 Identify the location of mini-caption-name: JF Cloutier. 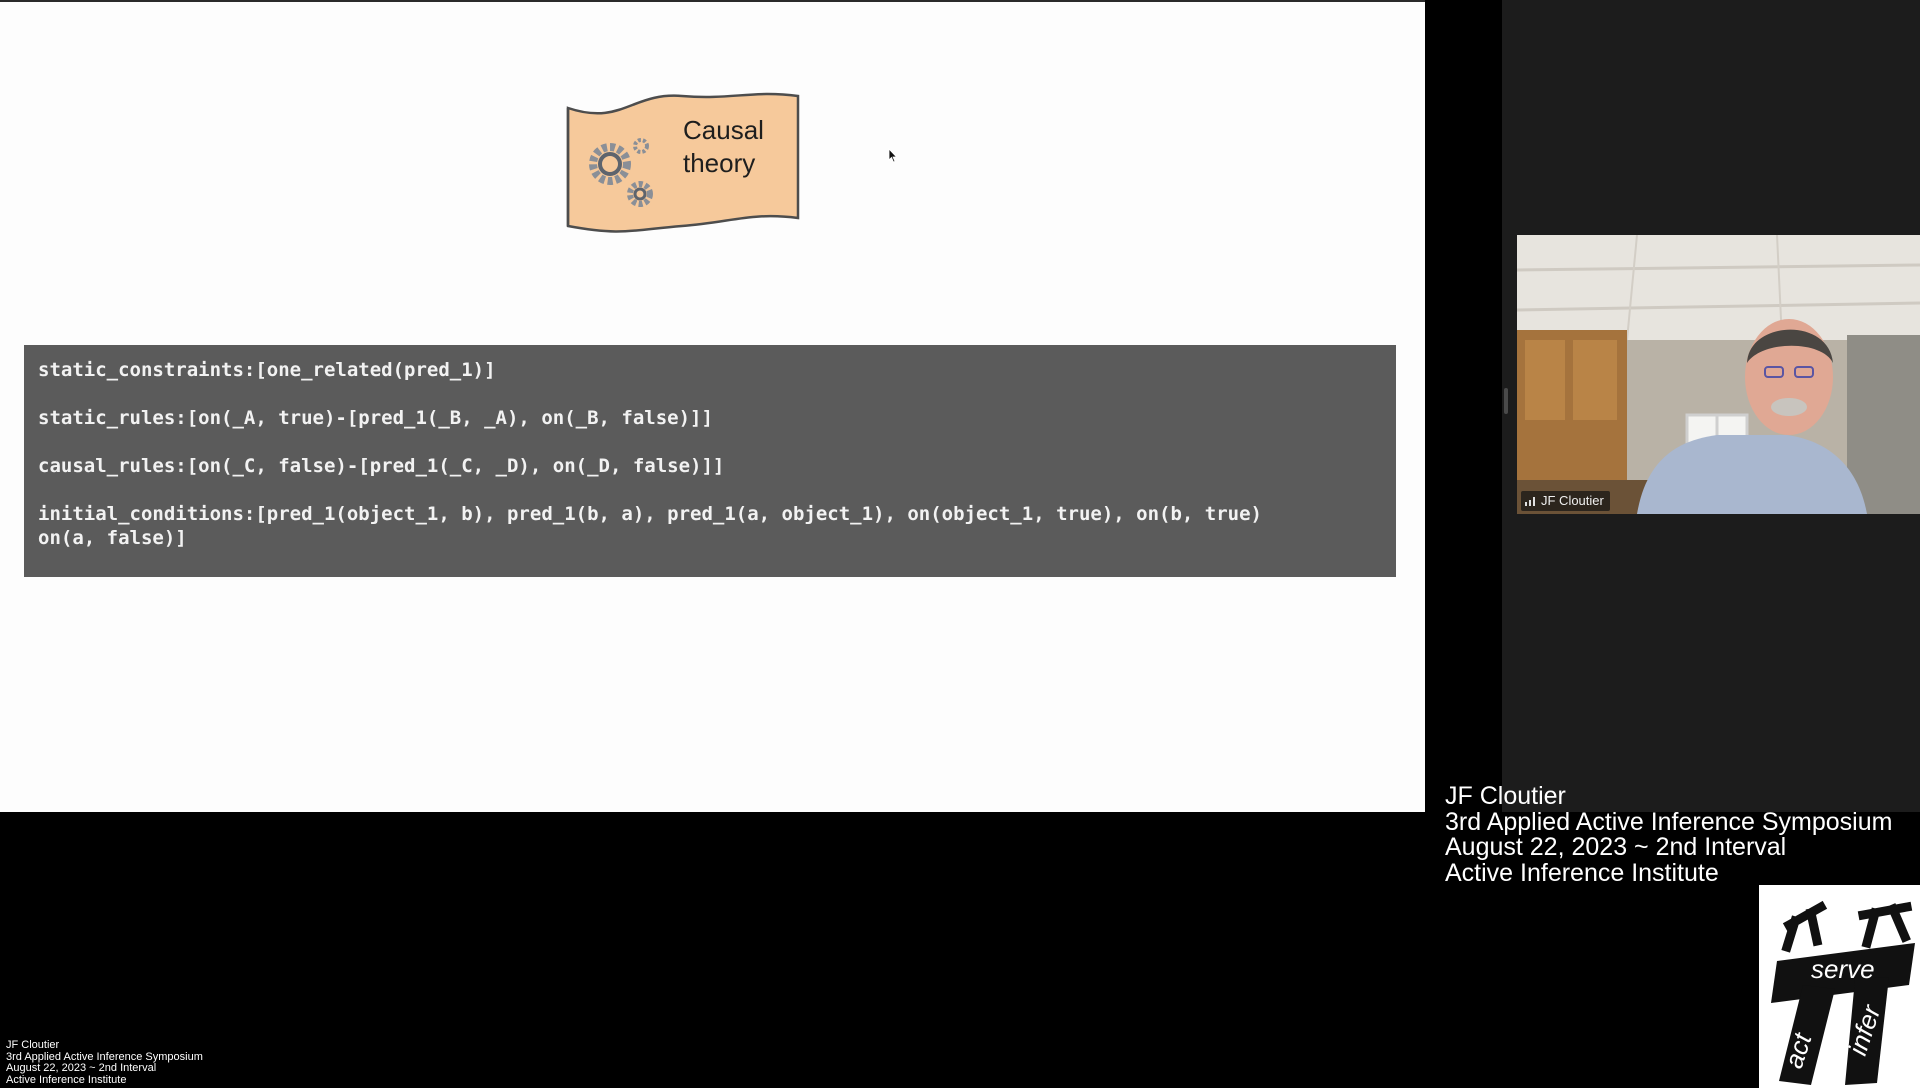
(33, 1045).